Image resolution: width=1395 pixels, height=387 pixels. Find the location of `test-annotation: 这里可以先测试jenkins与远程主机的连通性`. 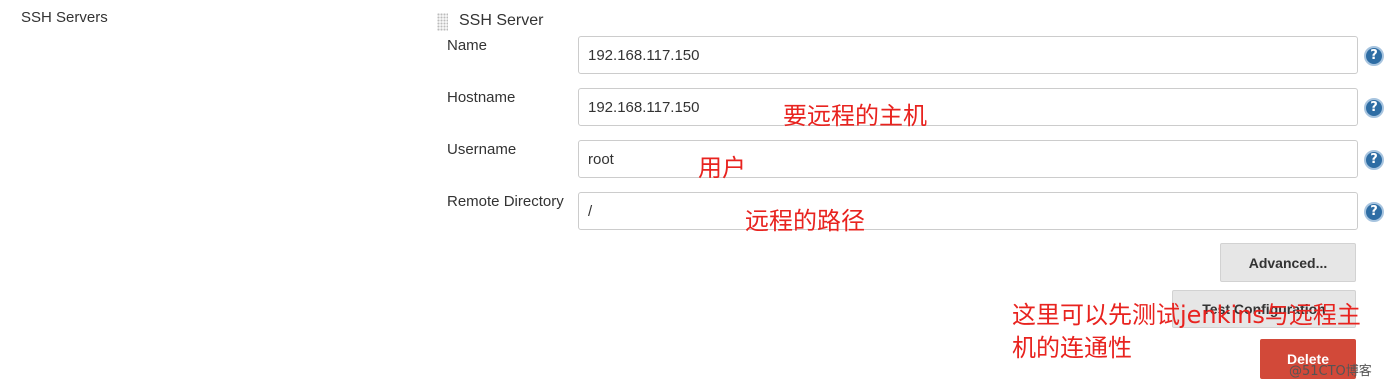

test-annotation: 这里可以先测试jenkins与远程主机的连通性 is located at coordinates (1186, 331).